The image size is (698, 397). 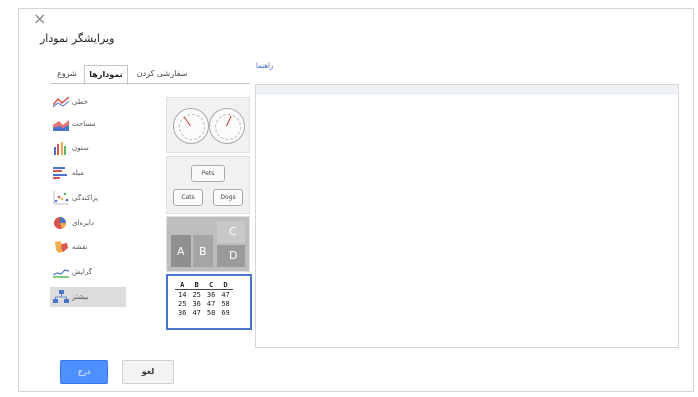 What do you see at coordinates (84, 124) in the screenshot?
I see `chart-type-label: مساحت` at bounding box center [84, 124].